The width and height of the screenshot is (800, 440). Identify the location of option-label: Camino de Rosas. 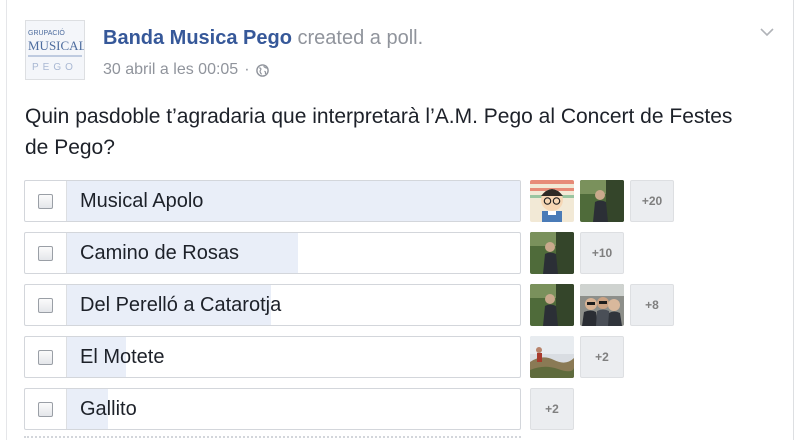
(159, 253).